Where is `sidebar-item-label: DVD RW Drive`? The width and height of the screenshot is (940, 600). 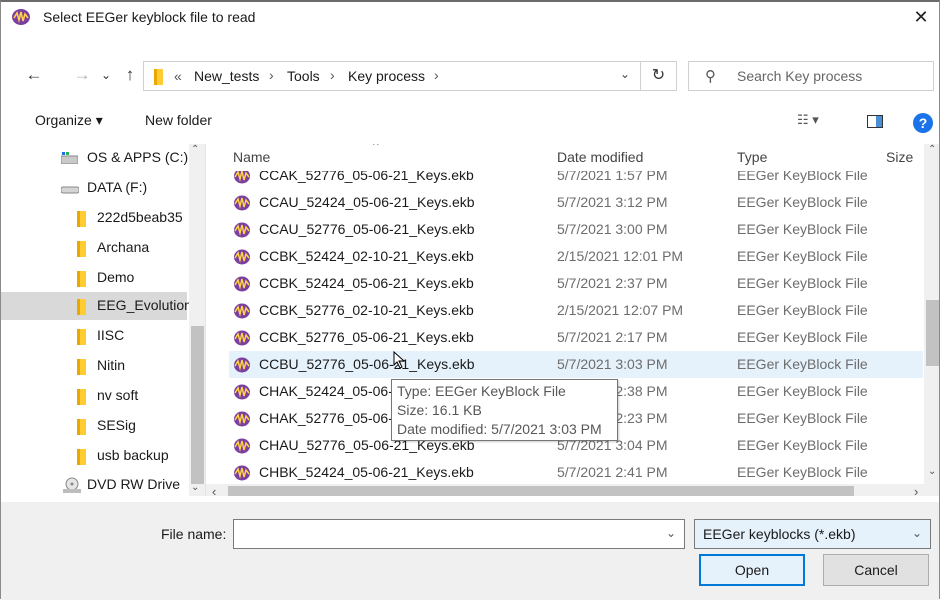 sidebar-item-label: DVD RW Drive is located at coordinates (134, 484).